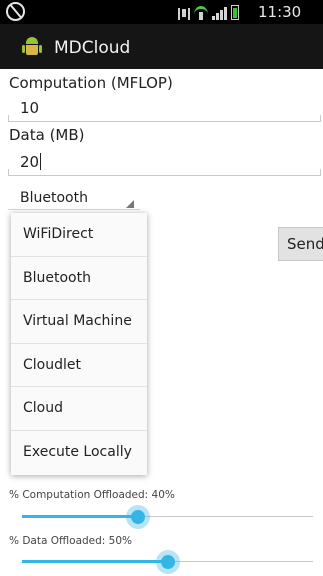 The height and width of the screenshot is (576, 323). Describe the element at coordinates (57, 277) in the screenshot. I see `dropdown-item-label: Bluetooth` at that location.